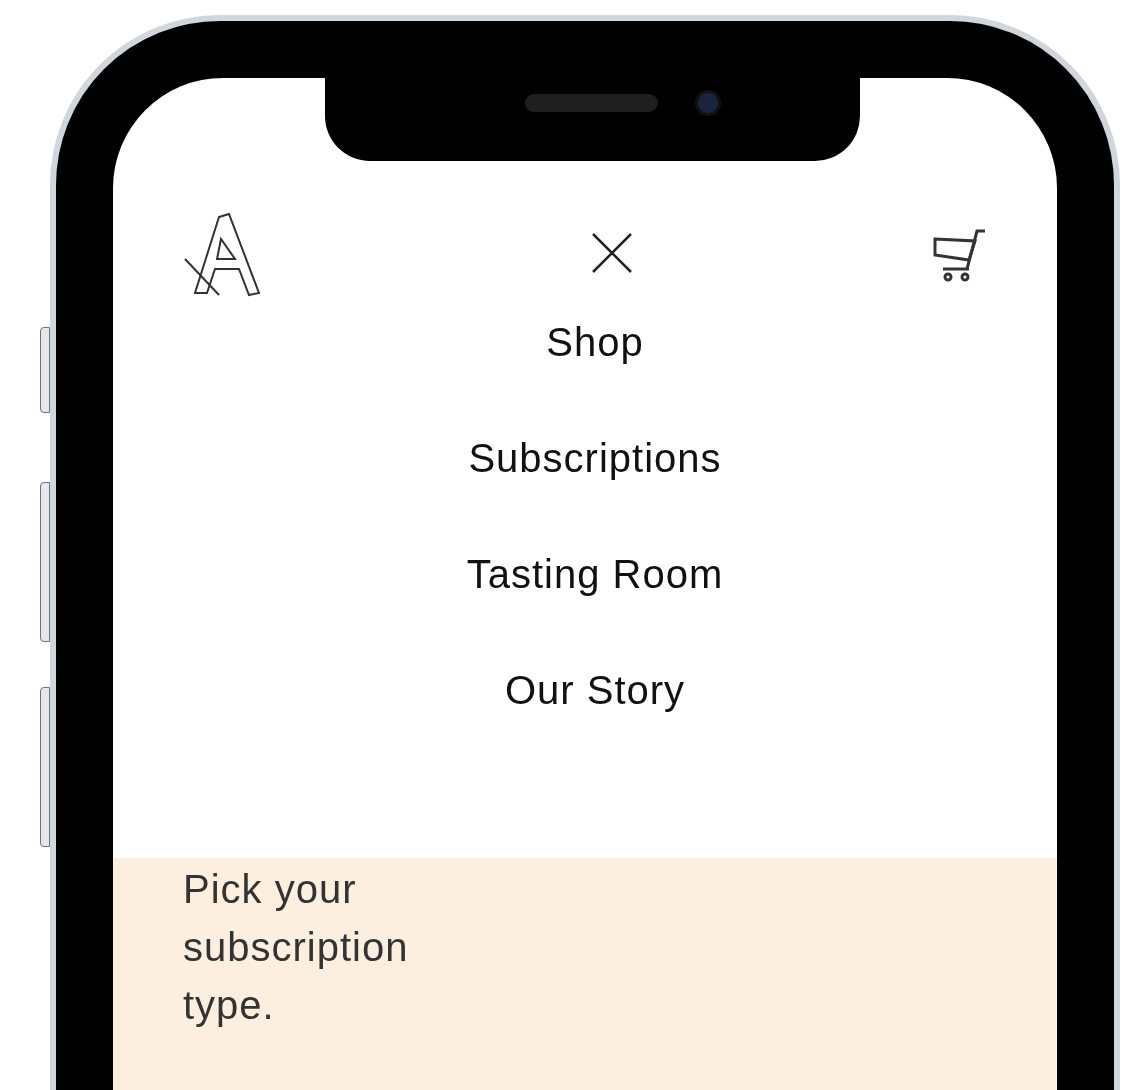 The image size is (1128, 1090). I want to click on hero-heading: Pick your subscription type., so click(296, 947).